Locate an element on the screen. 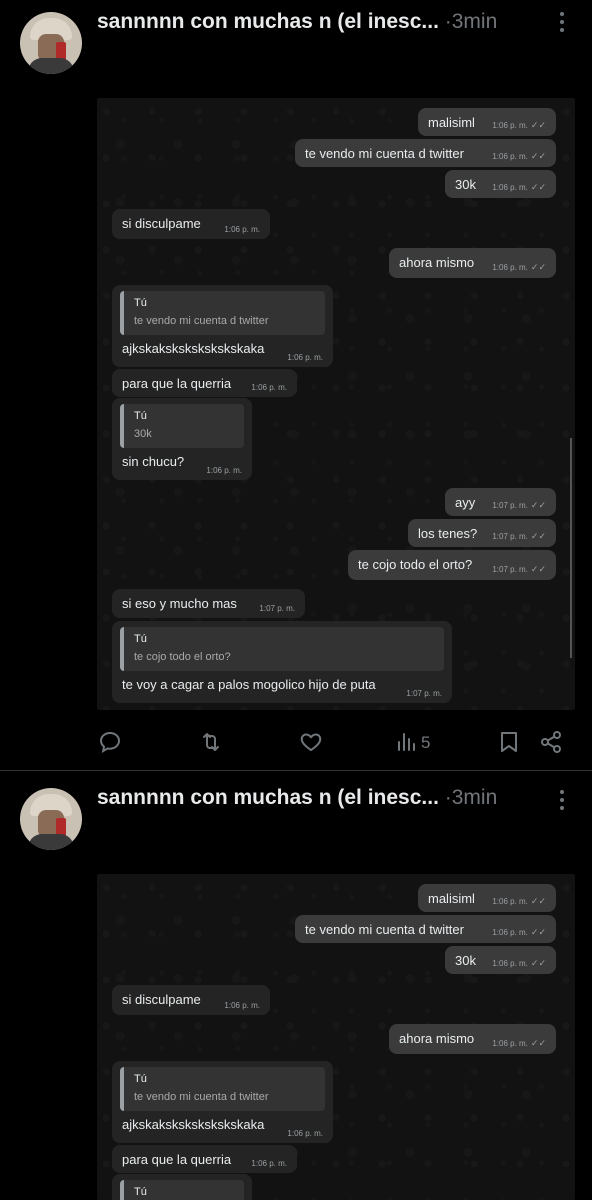 This screenshot has height=1200, width=592. quoted-reply: Tú is located at coordinates (182, 1190).